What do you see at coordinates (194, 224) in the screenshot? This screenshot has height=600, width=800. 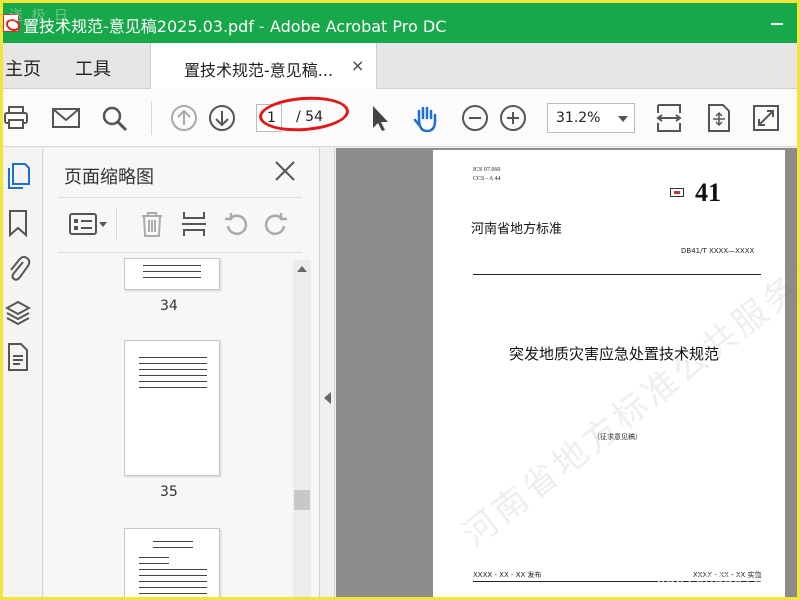 I see `insert-page-icon` at bounding box center [194, 224].